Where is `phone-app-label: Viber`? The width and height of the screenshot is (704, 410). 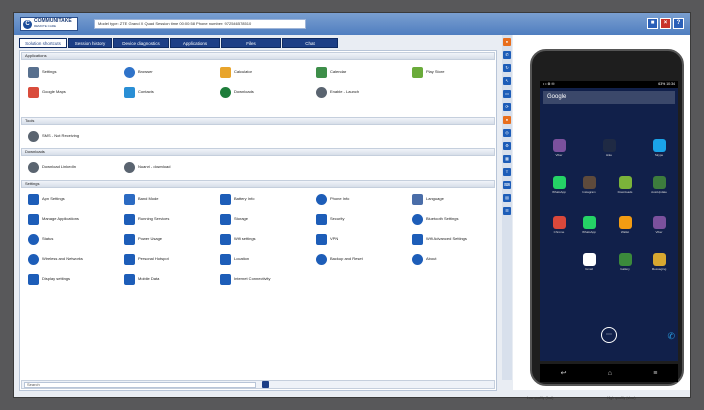 phone-app-label: Viber is located at coordinates (559, 155).